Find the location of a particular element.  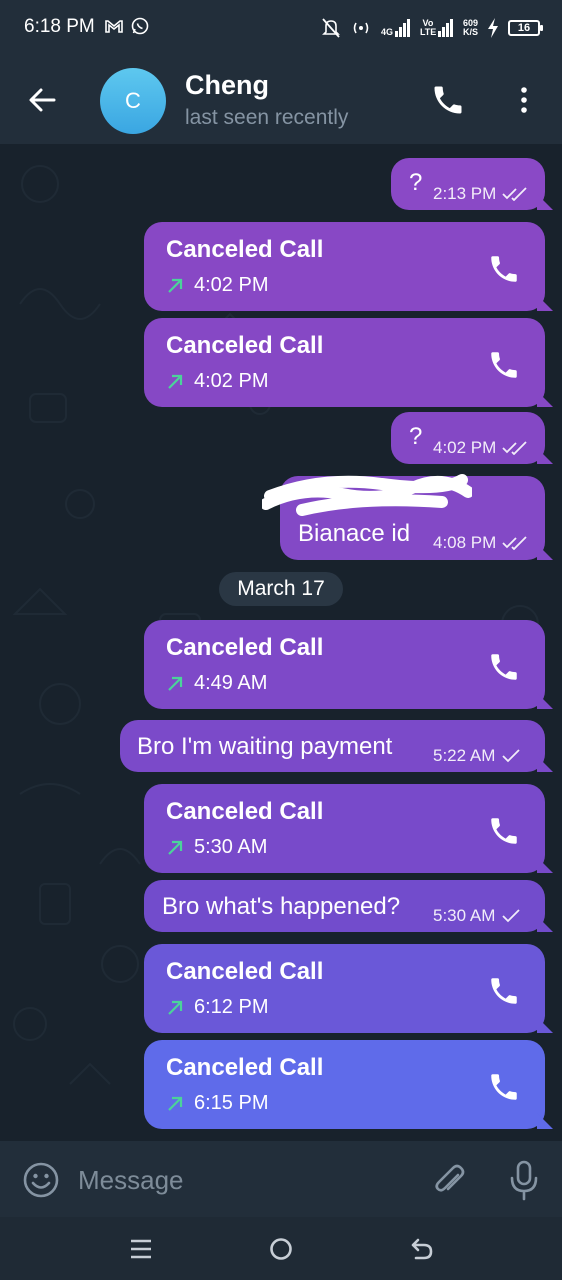

status-time: 6:18 PM is located at coordinates (59, 26).